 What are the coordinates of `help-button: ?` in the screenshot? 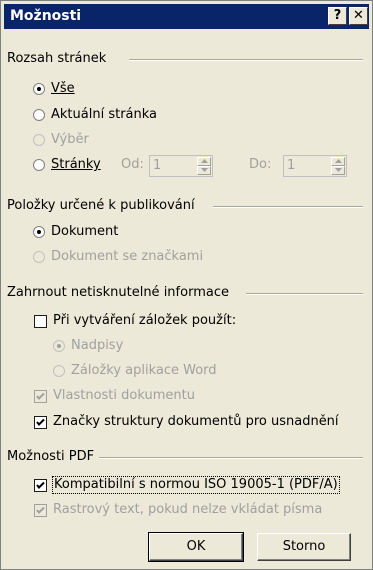 It's located at (337, 16).